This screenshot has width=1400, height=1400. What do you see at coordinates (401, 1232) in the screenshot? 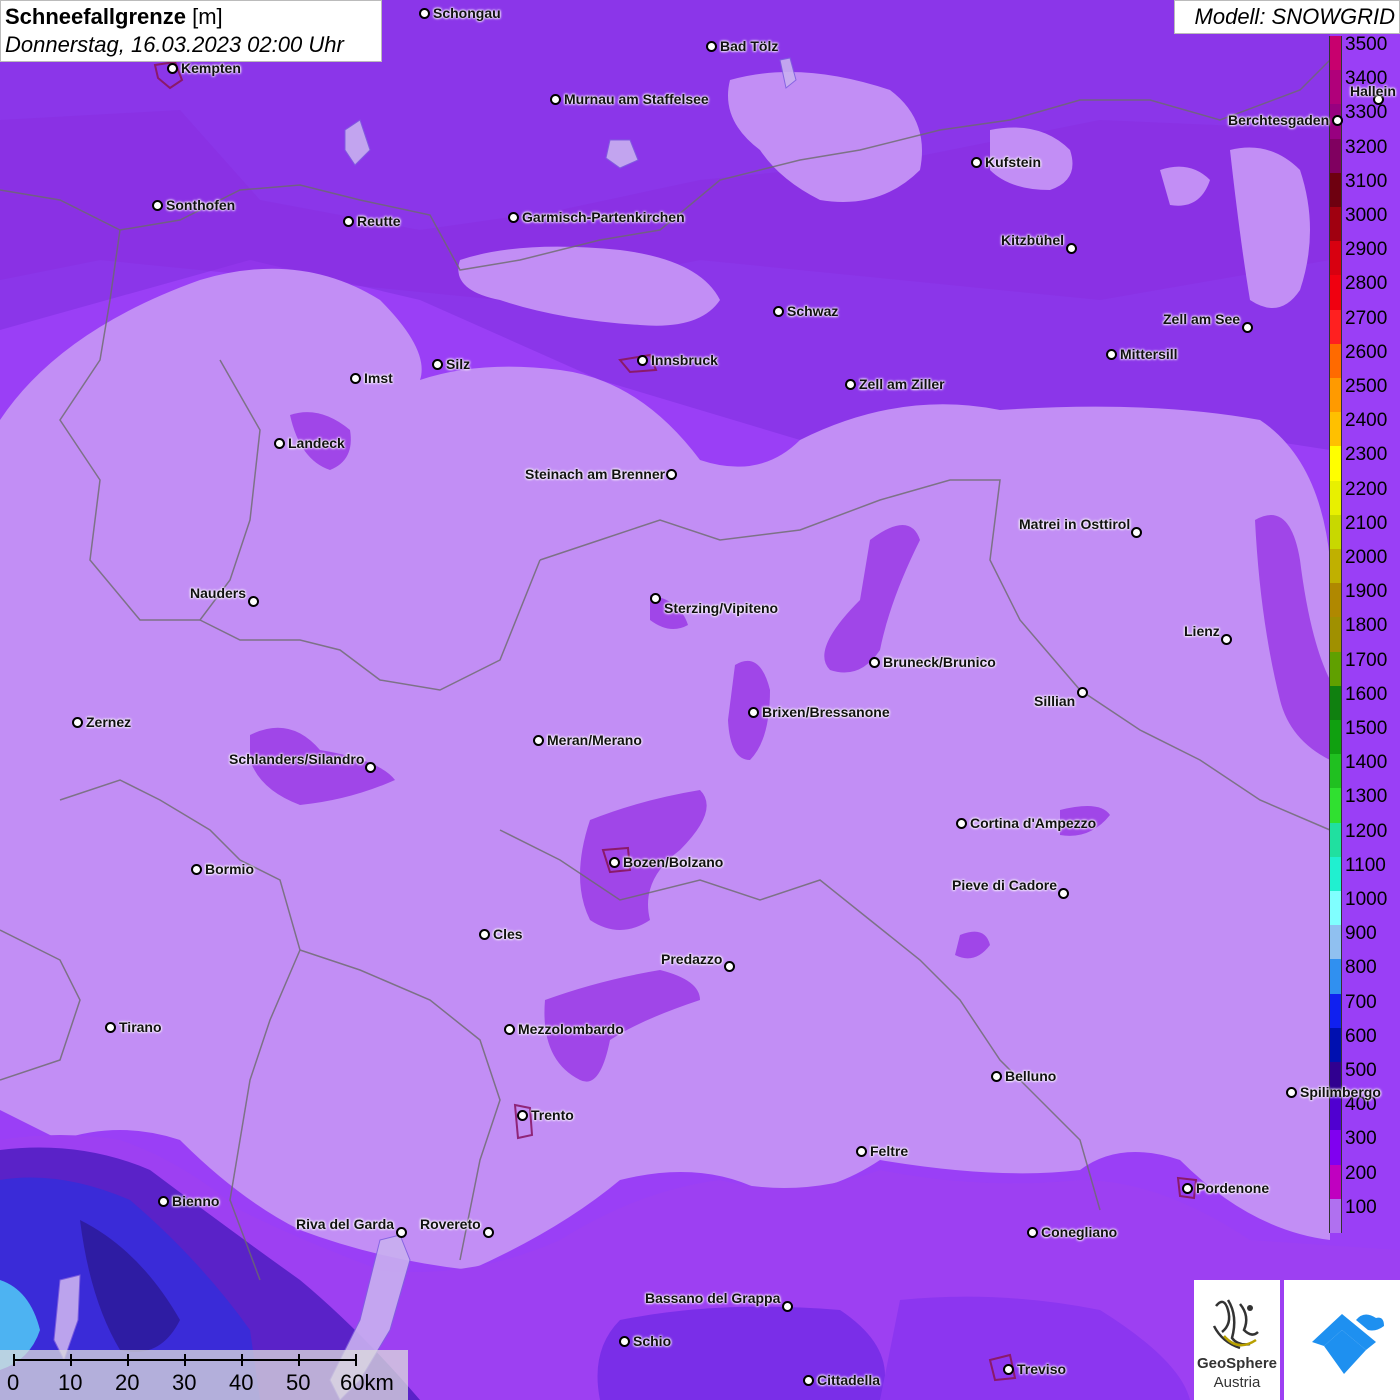
I see `city-marker-riva-del-garda` at bounding box center [401, 1232].